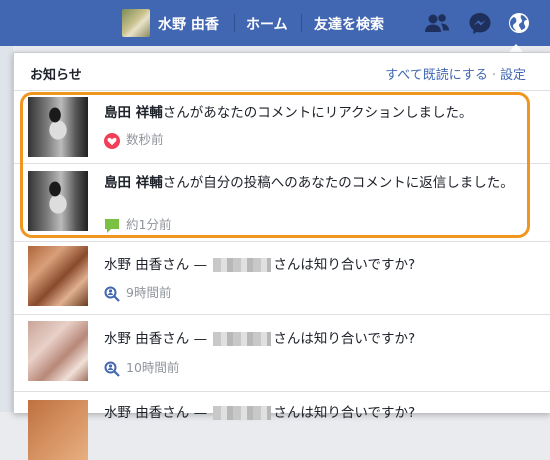 Image resolution: width=550 pixels, height=460 pixels. I want to click on notification-text: 島田 祥輔さんがあなたのコメントにリアクションしました。, so click(309, 113).